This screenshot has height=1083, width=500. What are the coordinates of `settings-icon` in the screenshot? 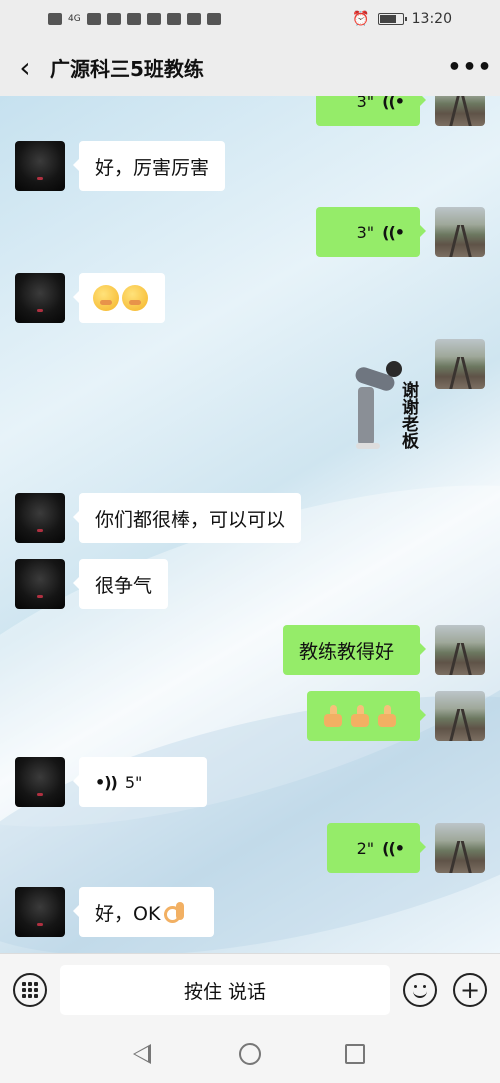 It's located at (213, 19).